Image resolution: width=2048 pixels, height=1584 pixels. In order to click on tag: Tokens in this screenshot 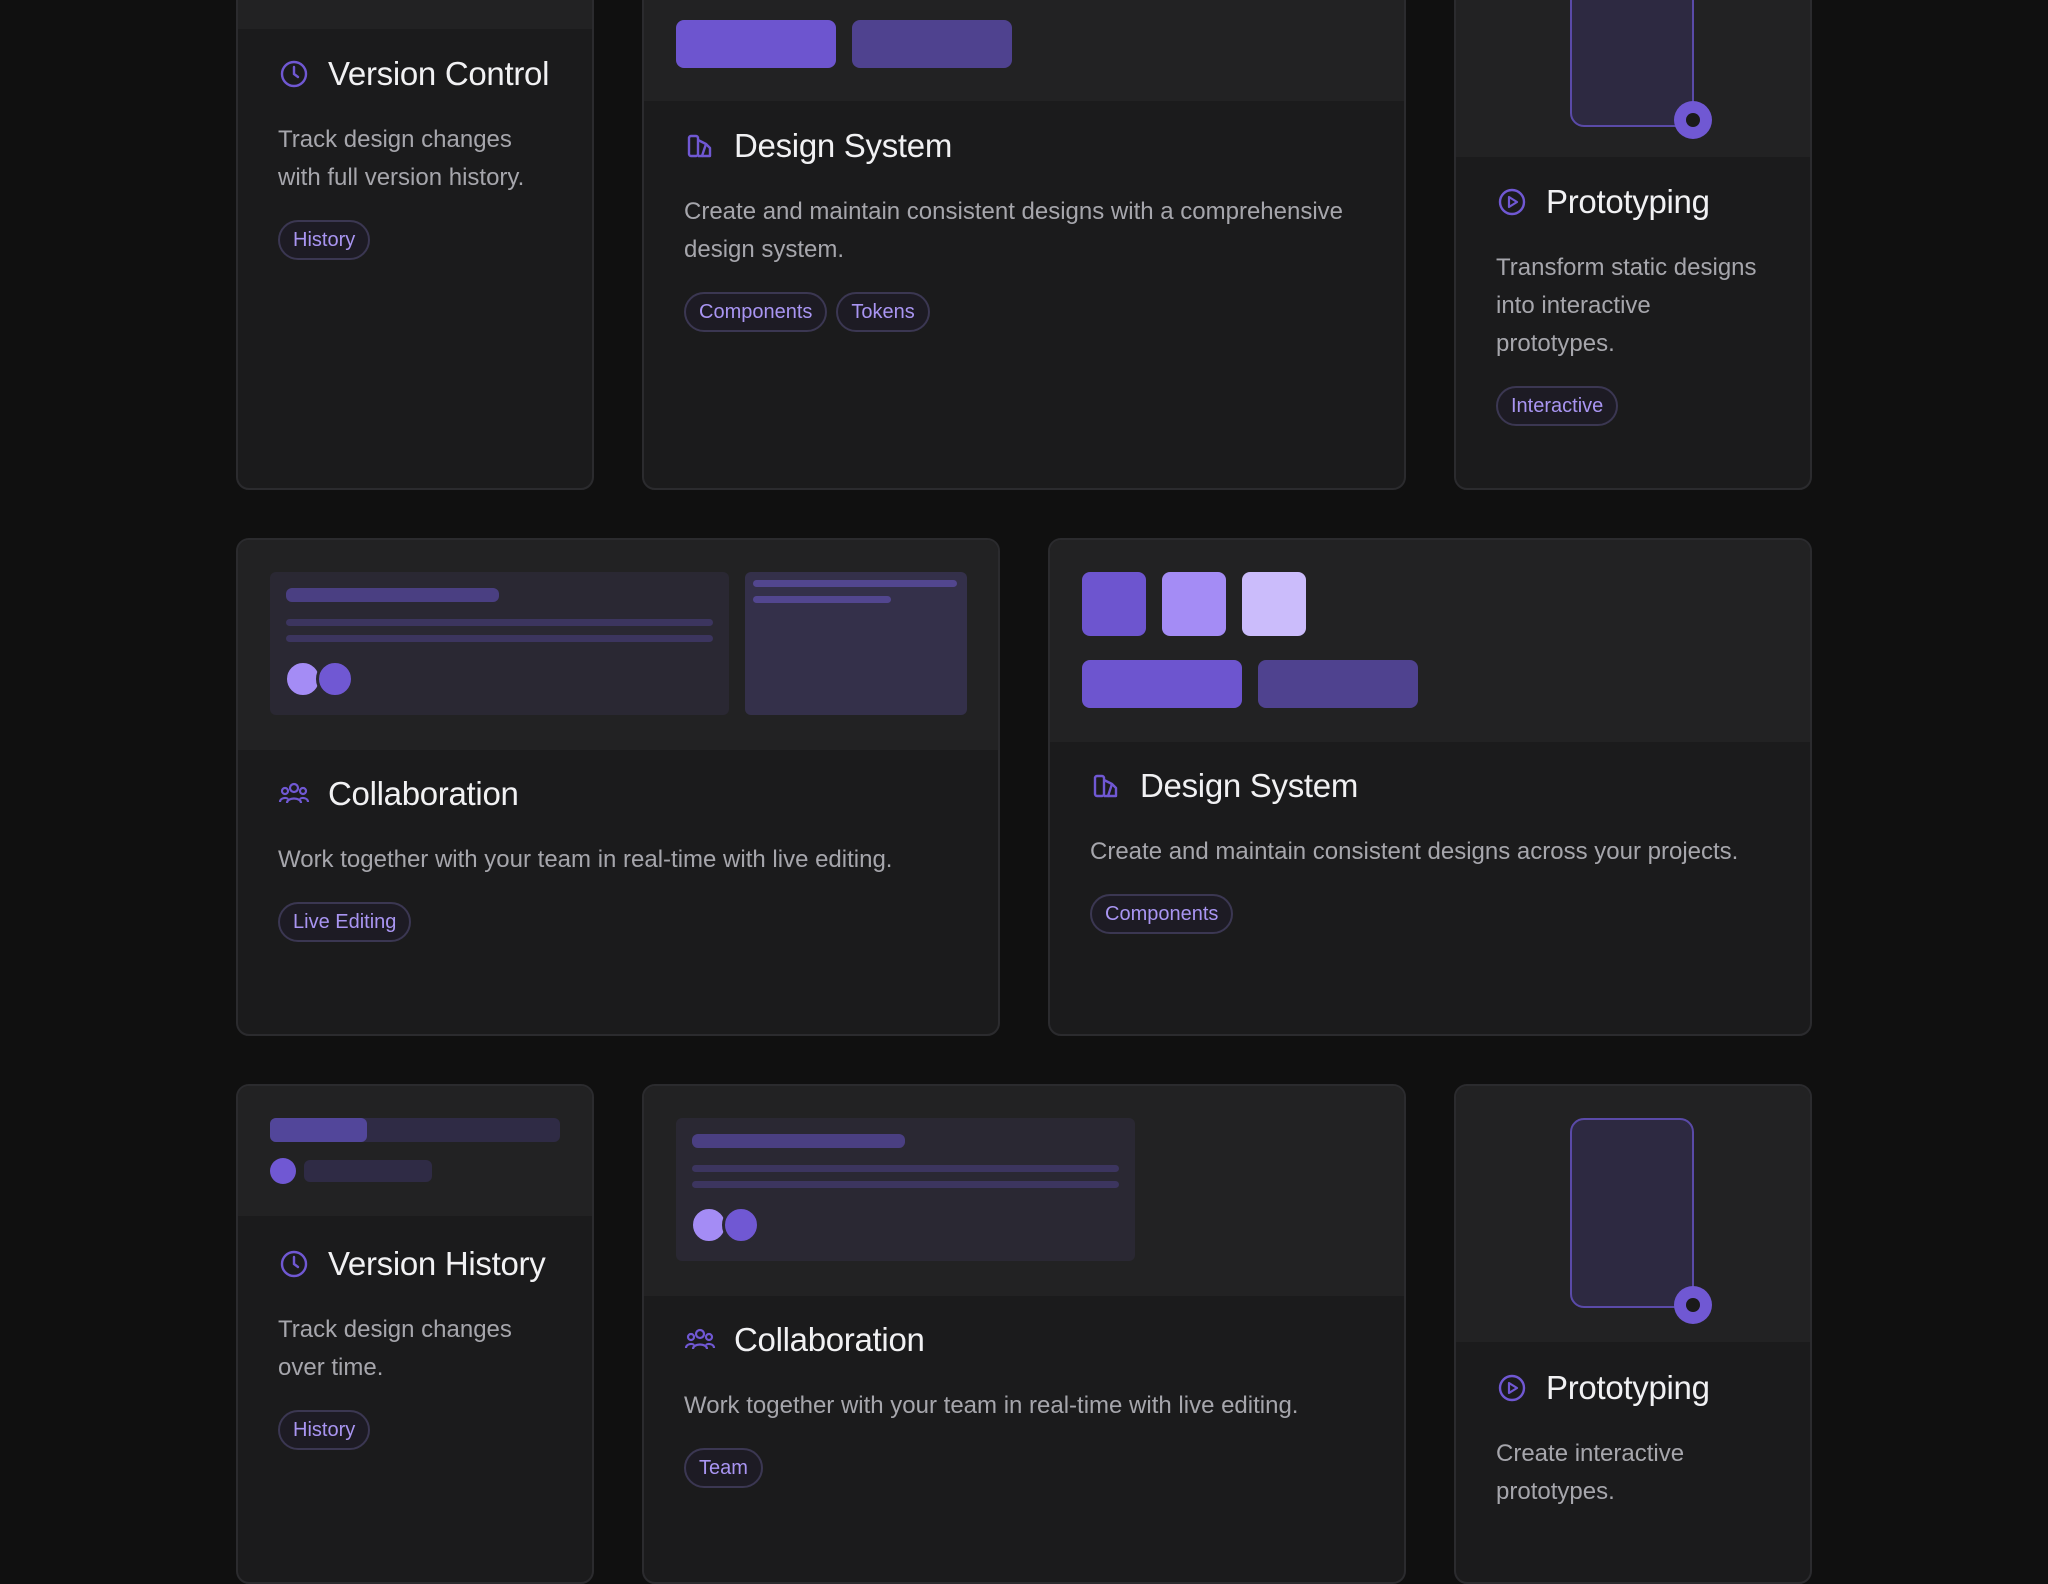, I will do `click(883, 312)`.